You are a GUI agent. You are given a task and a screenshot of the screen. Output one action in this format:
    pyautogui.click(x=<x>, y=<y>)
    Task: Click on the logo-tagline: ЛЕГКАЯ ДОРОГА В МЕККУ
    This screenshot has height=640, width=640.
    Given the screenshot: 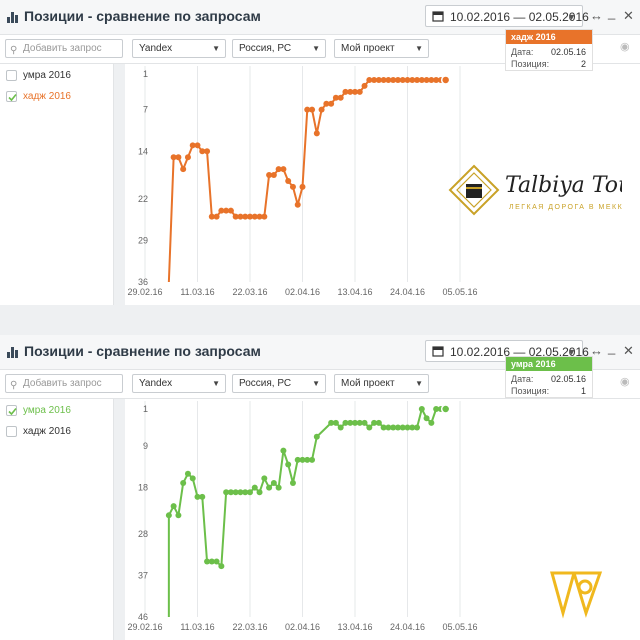 What is the action you would take?
    pyautogui.click(x=565, y=207)
    